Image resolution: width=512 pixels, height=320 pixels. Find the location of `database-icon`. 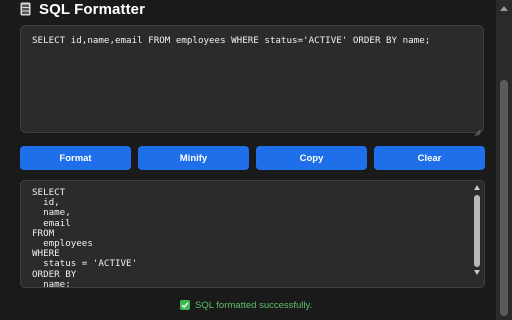

database-icon is located at coordinates (25, 9).